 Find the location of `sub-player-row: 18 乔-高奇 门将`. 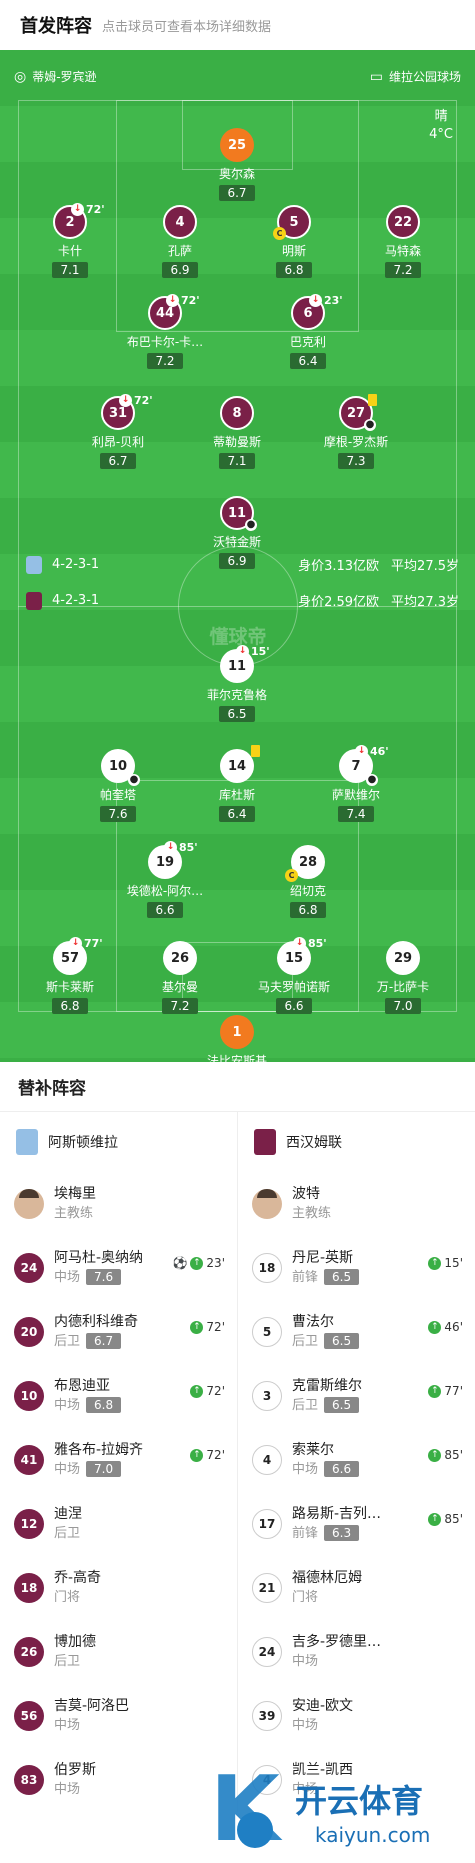

sub-player-row: 18 乔-高奇 门将 is located at coordinates (118, 1588).